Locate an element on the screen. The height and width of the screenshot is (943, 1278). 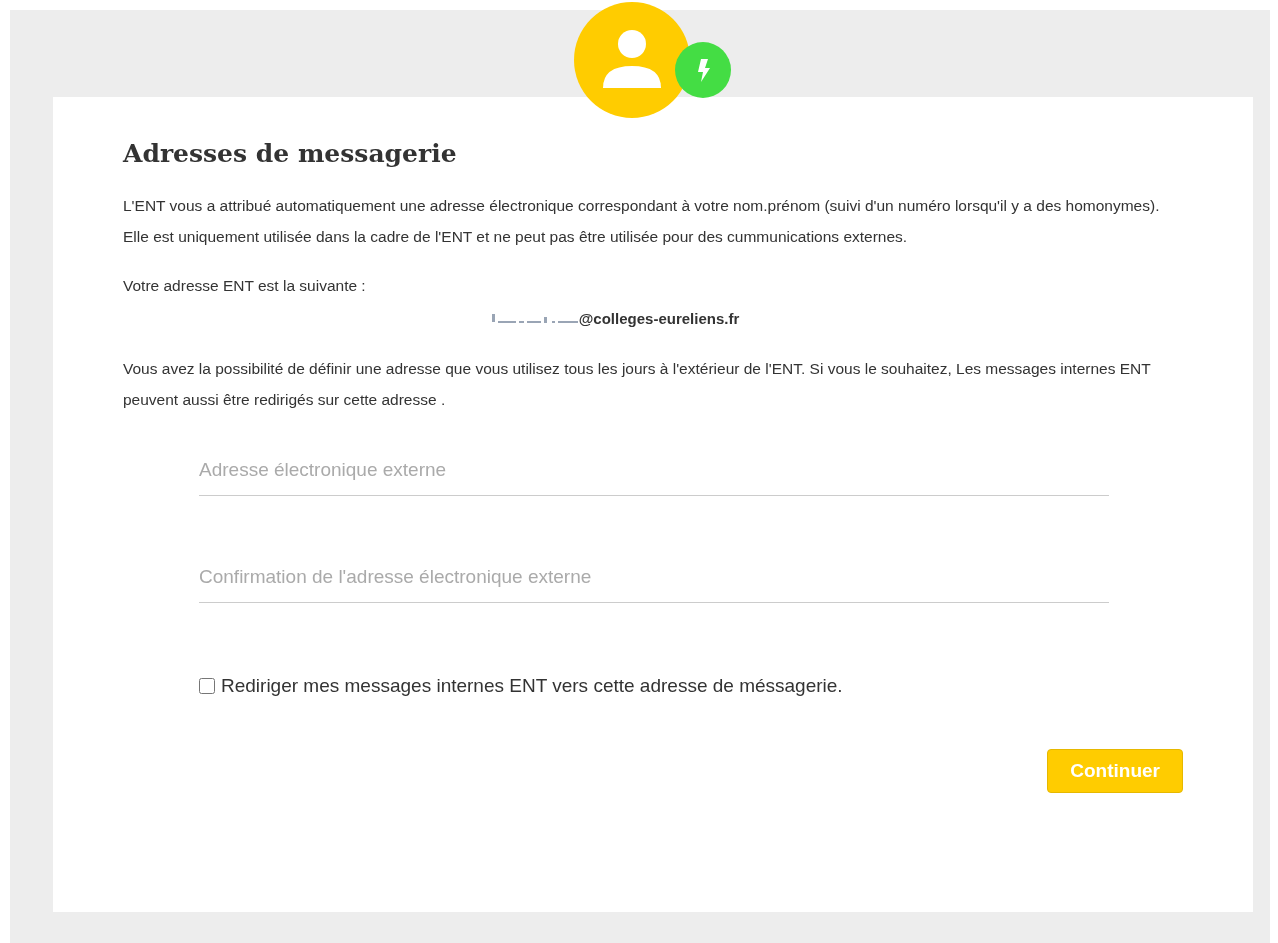
redirect-checkbox is located at coordinates (207, 686).